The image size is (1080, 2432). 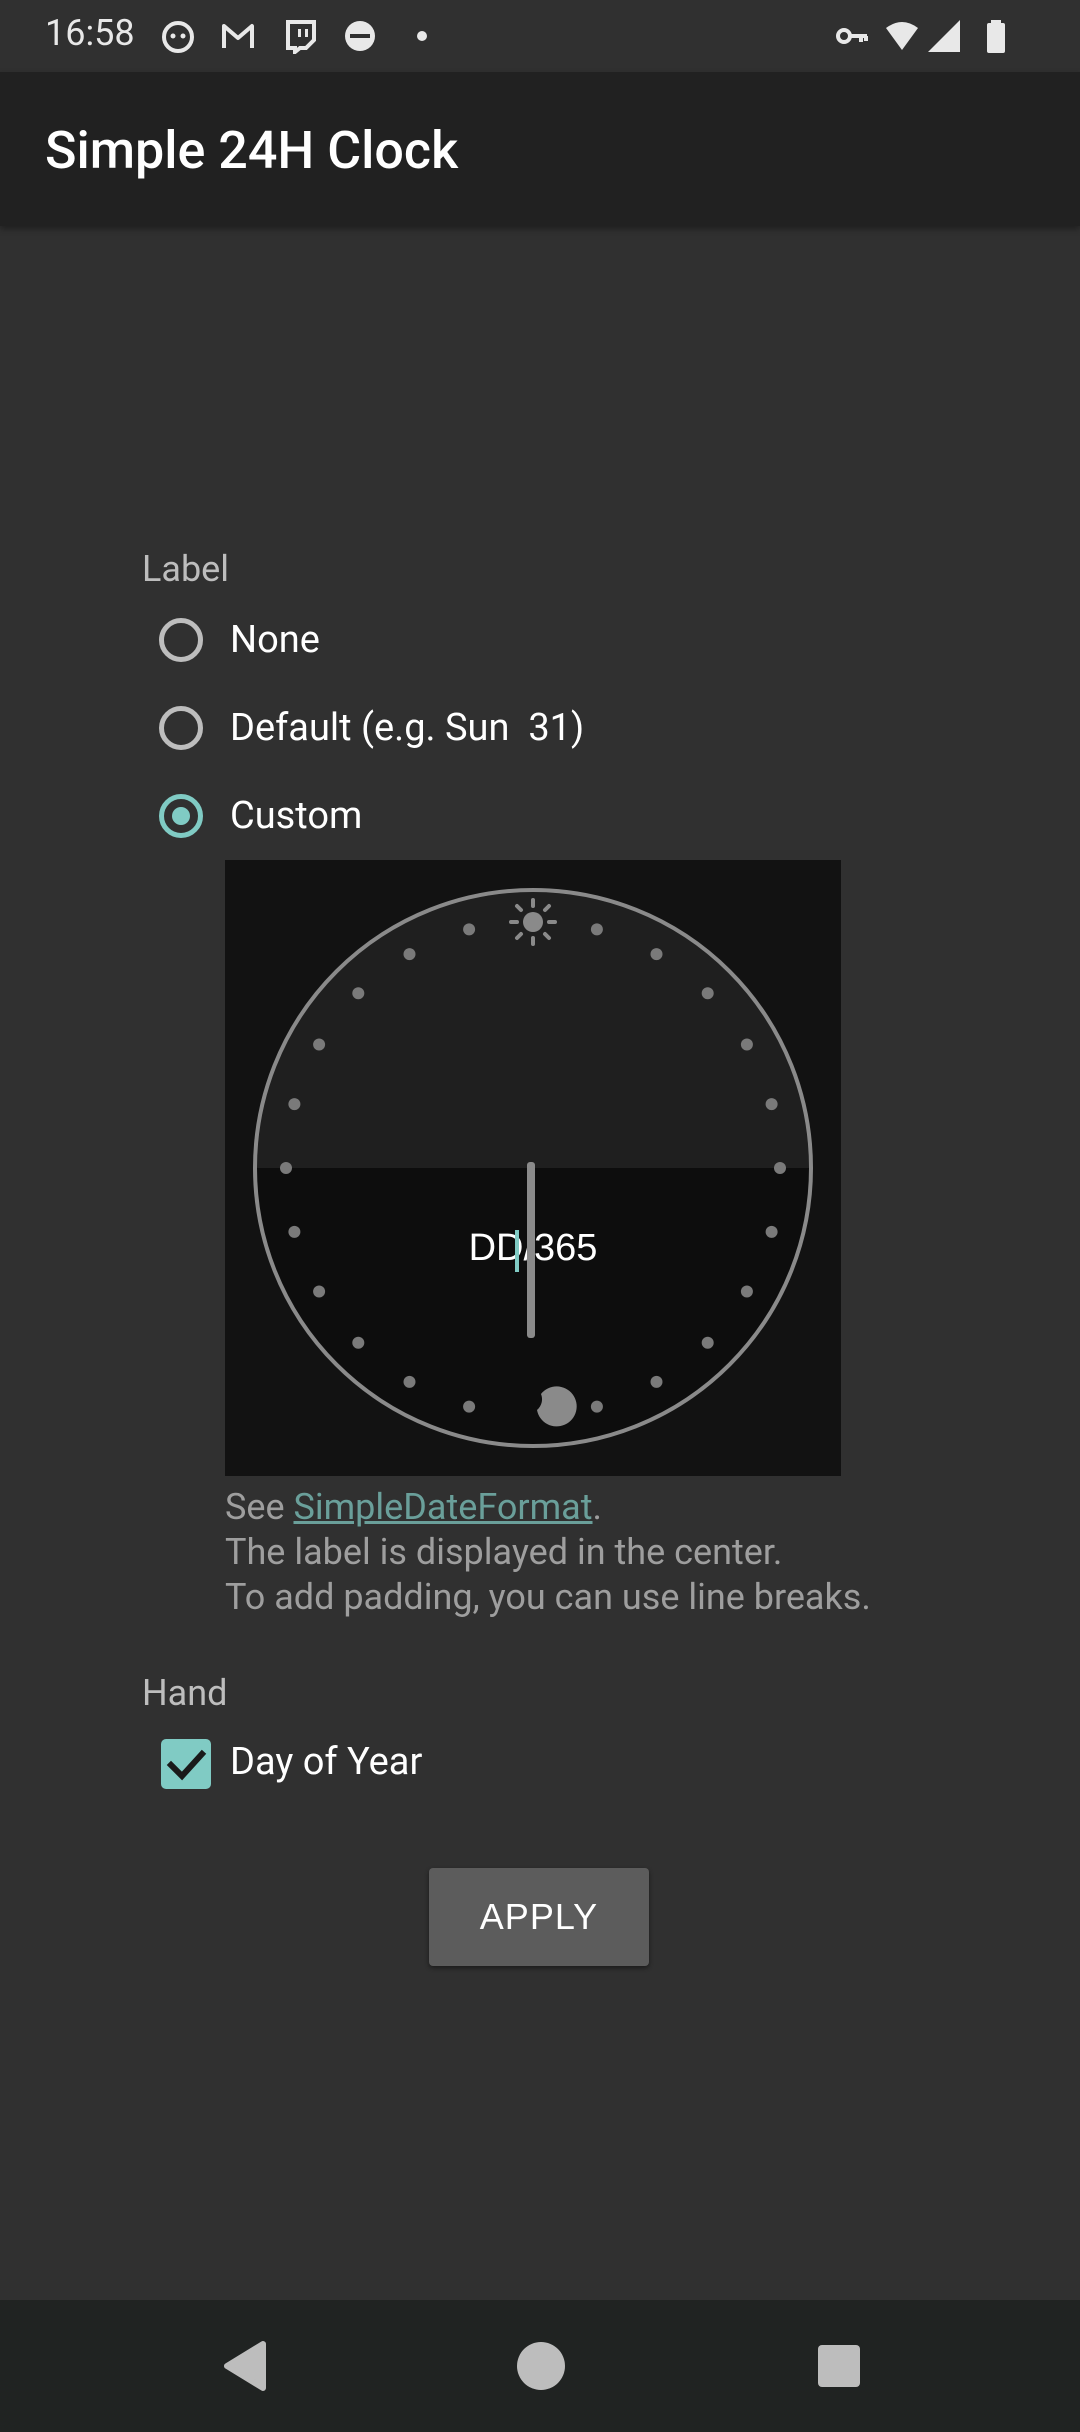 I want to click on navigation-bar, so click(x=540, y=2366).